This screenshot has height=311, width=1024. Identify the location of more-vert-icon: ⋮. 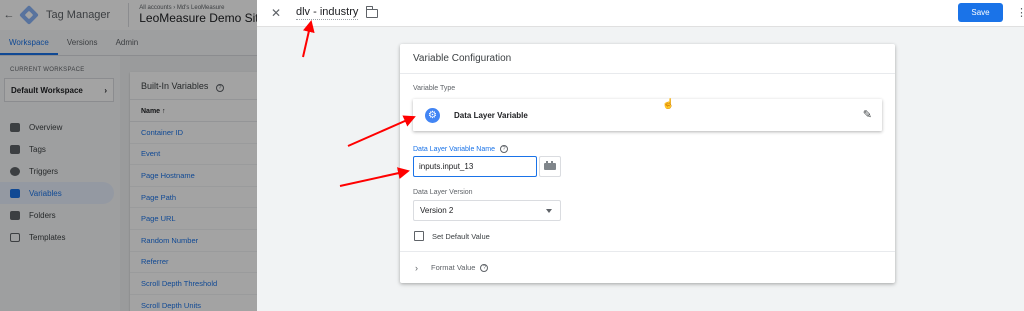
(1020, 13).